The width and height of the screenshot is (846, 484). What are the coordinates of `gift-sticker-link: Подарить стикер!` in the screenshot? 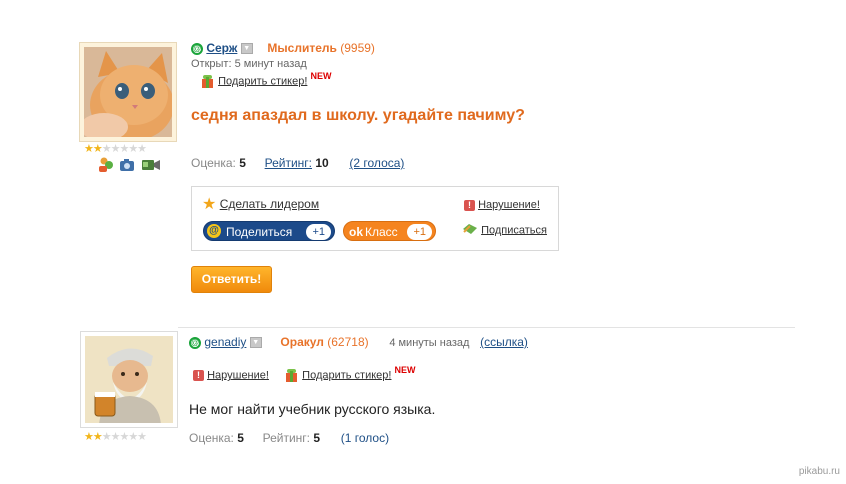 It's located at (262, 81).